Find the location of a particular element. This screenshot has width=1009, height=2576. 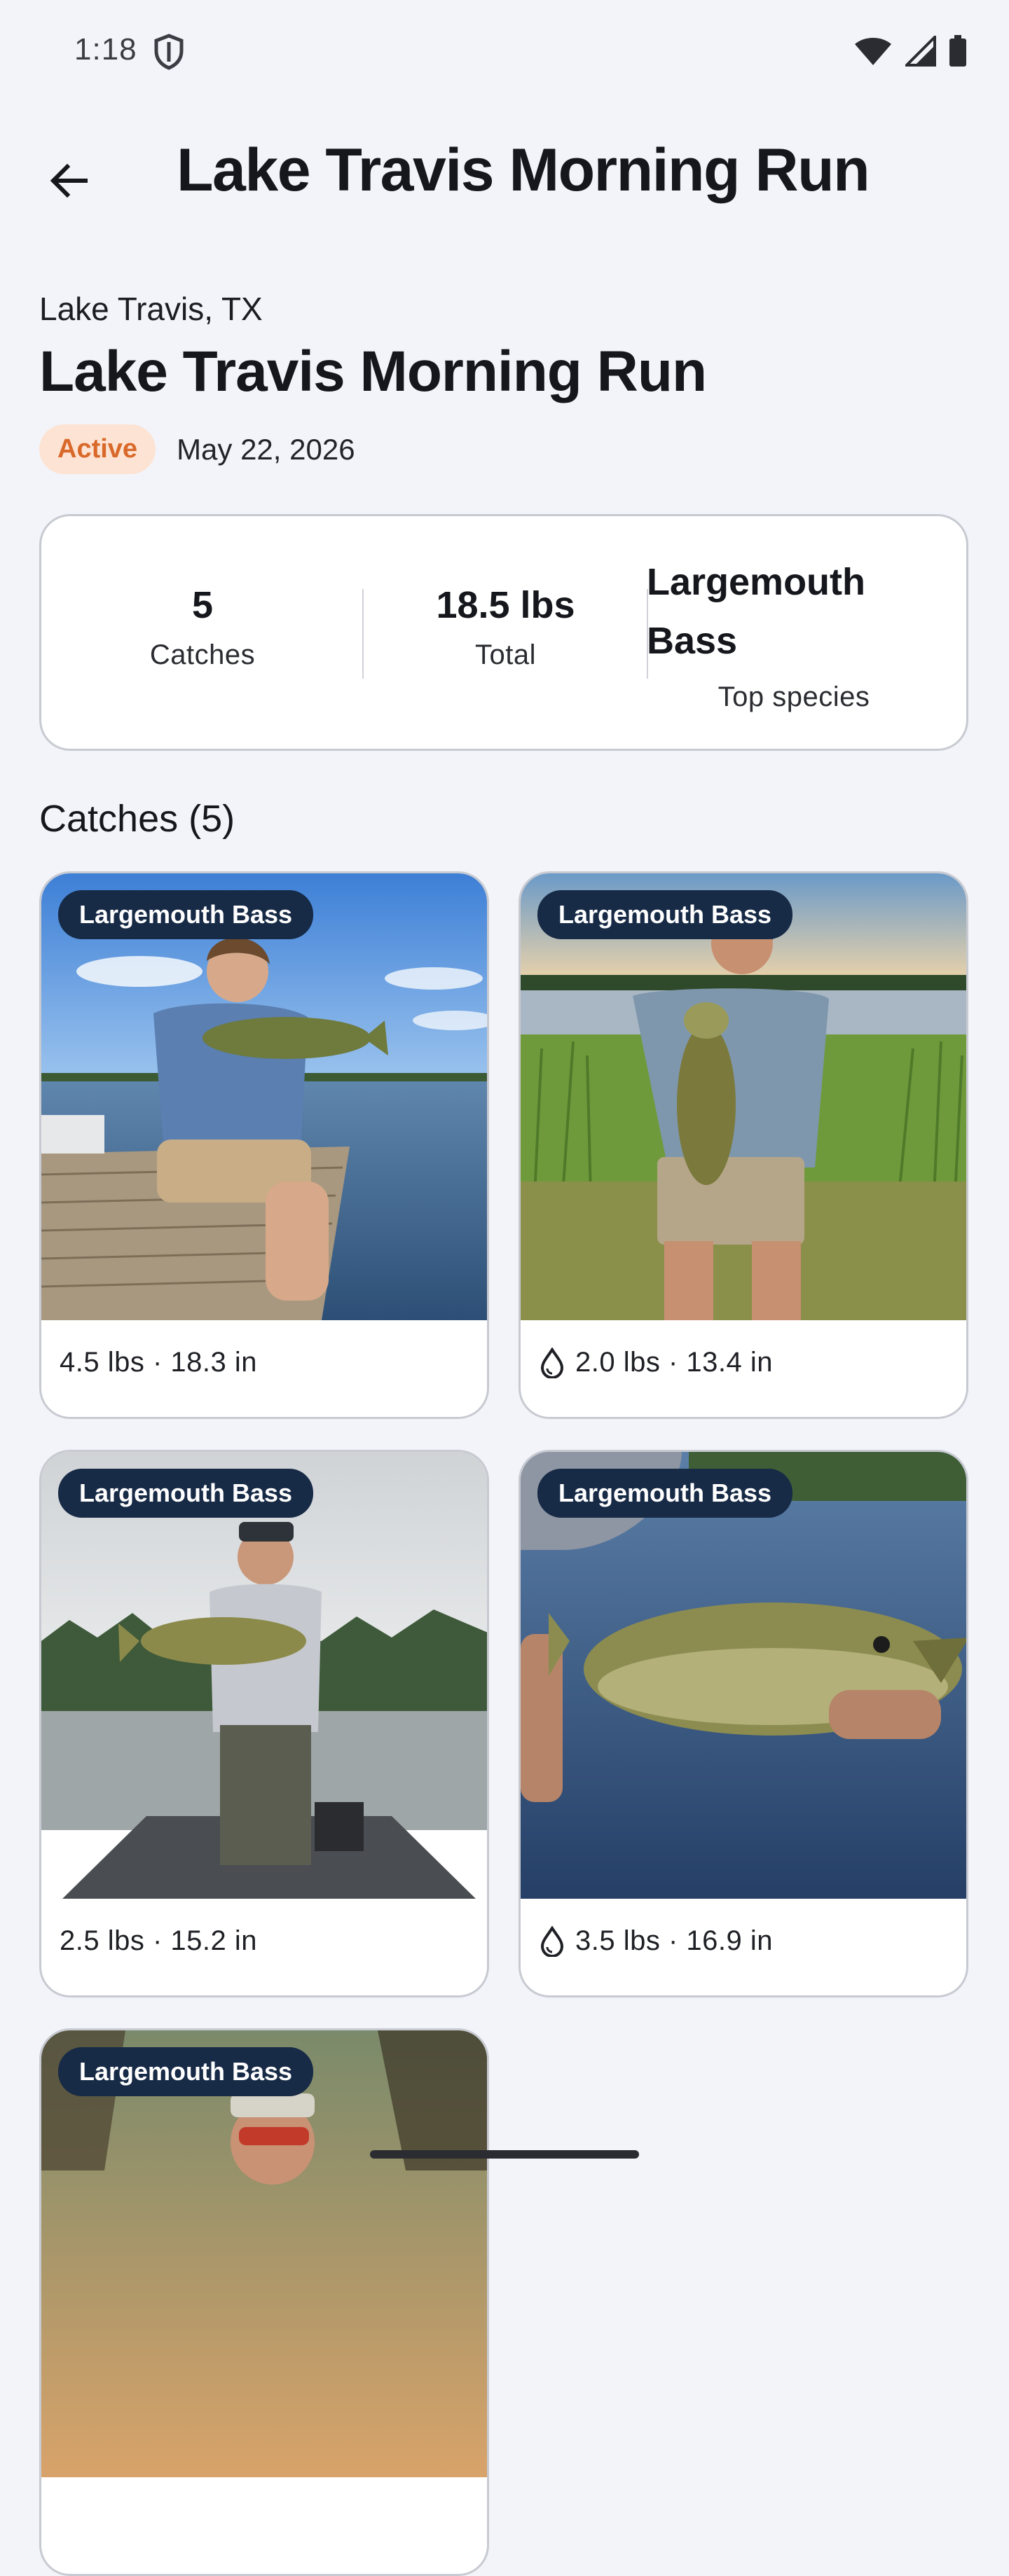

catch-summary: 2.0 lbs · 13.4 in is located at coordinates (656, 1362).